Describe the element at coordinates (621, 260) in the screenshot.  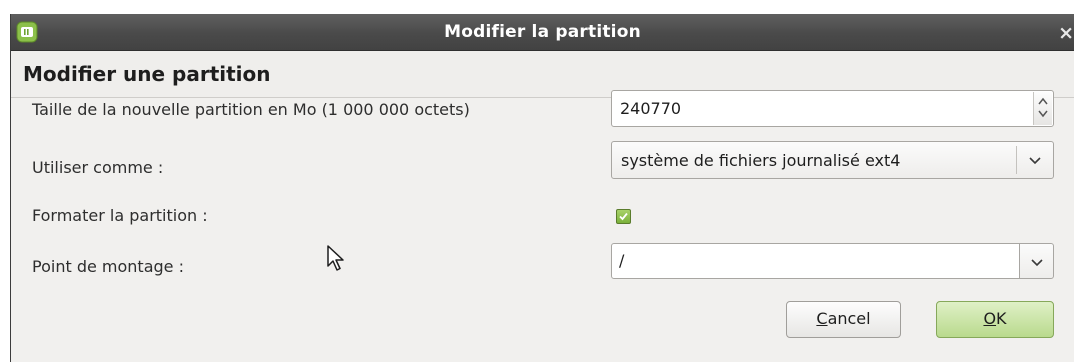
I see `mount-point-value: /` at that location.